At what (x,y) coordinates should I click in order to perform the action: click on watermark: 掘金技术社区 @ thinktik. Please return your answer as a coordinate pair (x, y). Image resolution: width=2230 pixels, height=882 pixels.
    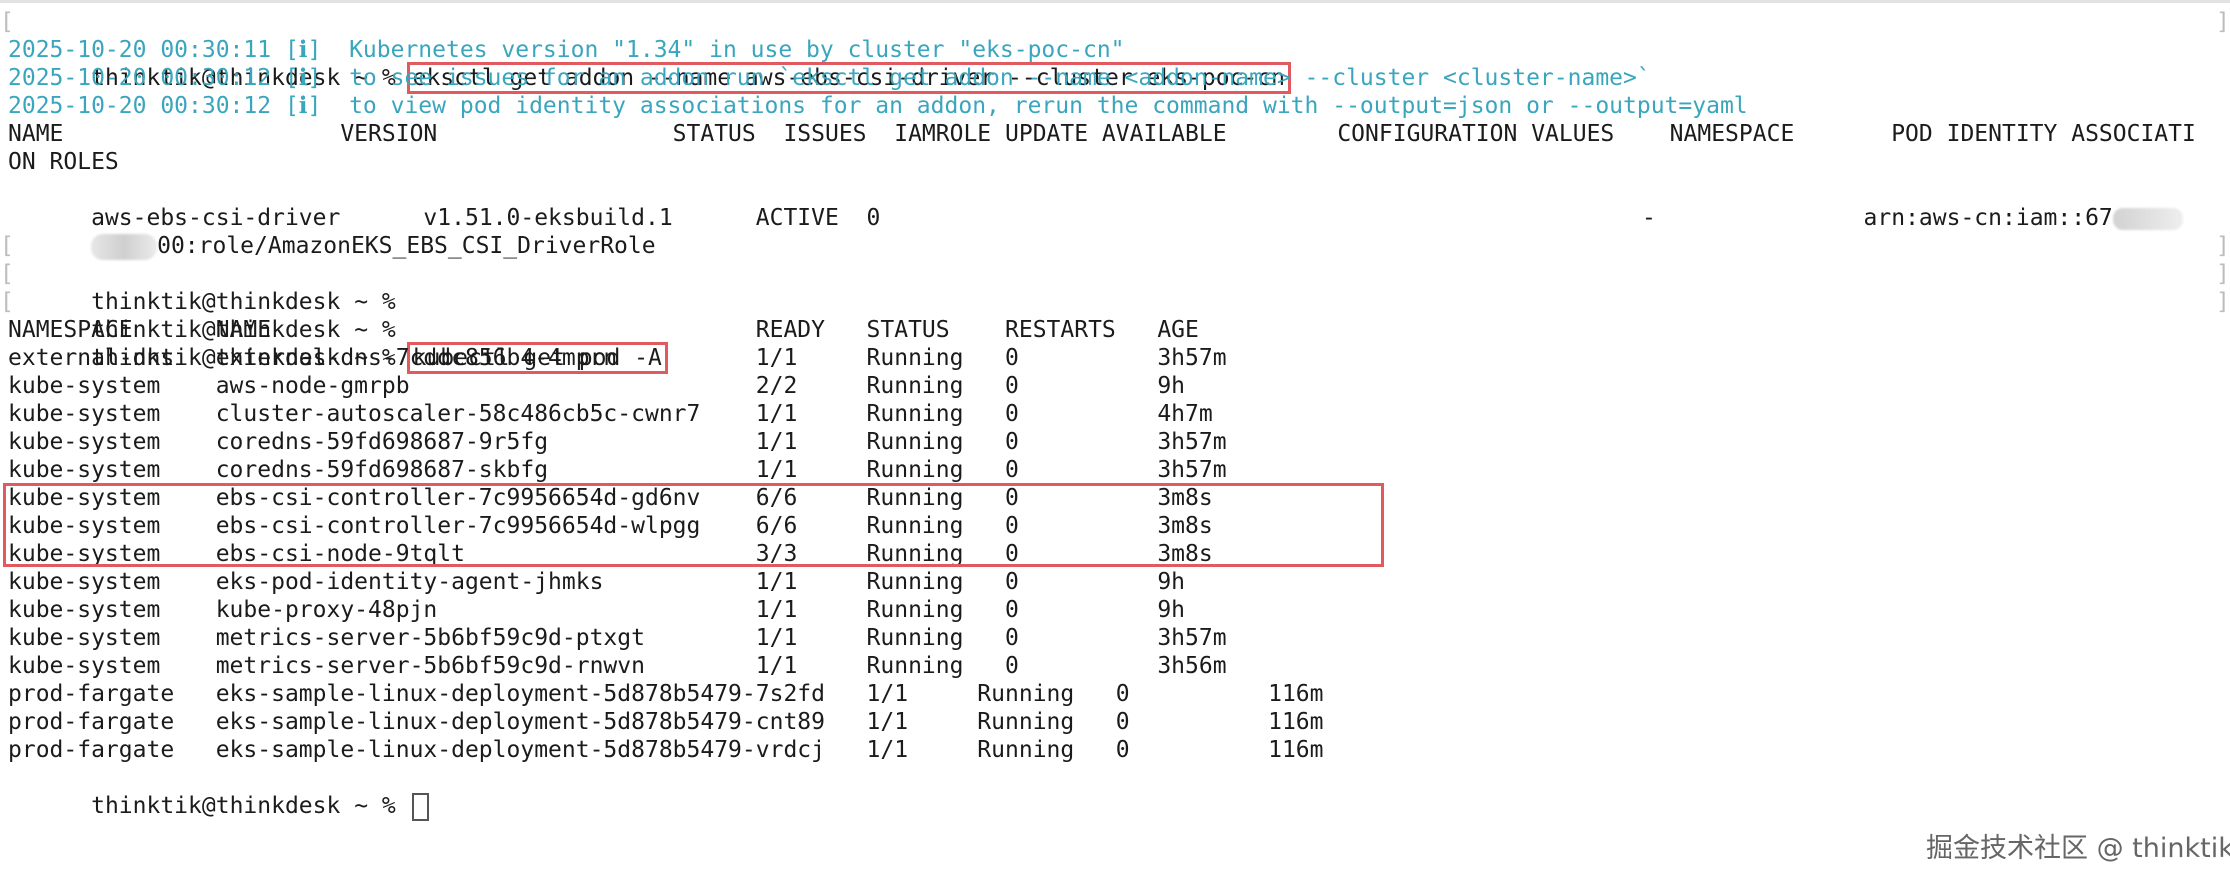
    Looking at the image, I should click on (2078, 848).